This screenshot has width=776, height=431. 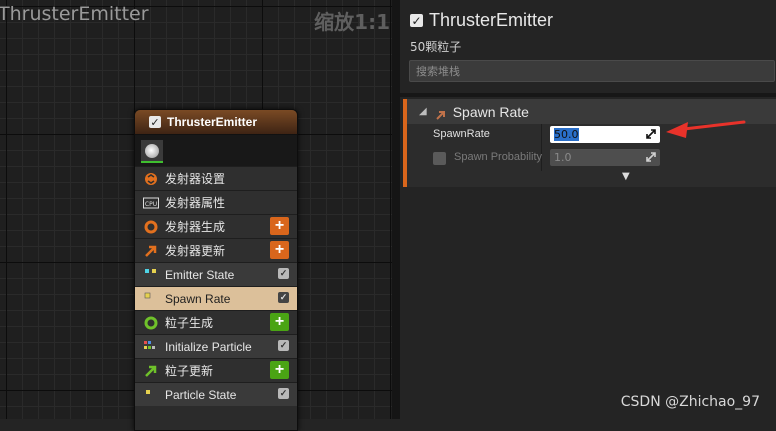 I want to click on spawn-rate-value: 50.0, so click(x=566, y=134).